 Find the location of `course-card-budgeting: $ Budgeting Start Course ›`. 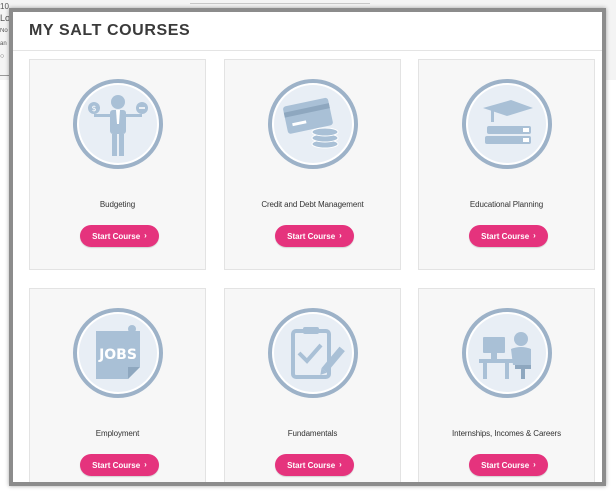

course-card-budgeting: $ Budgeting Start Course › is located at coordinates (117, 164).